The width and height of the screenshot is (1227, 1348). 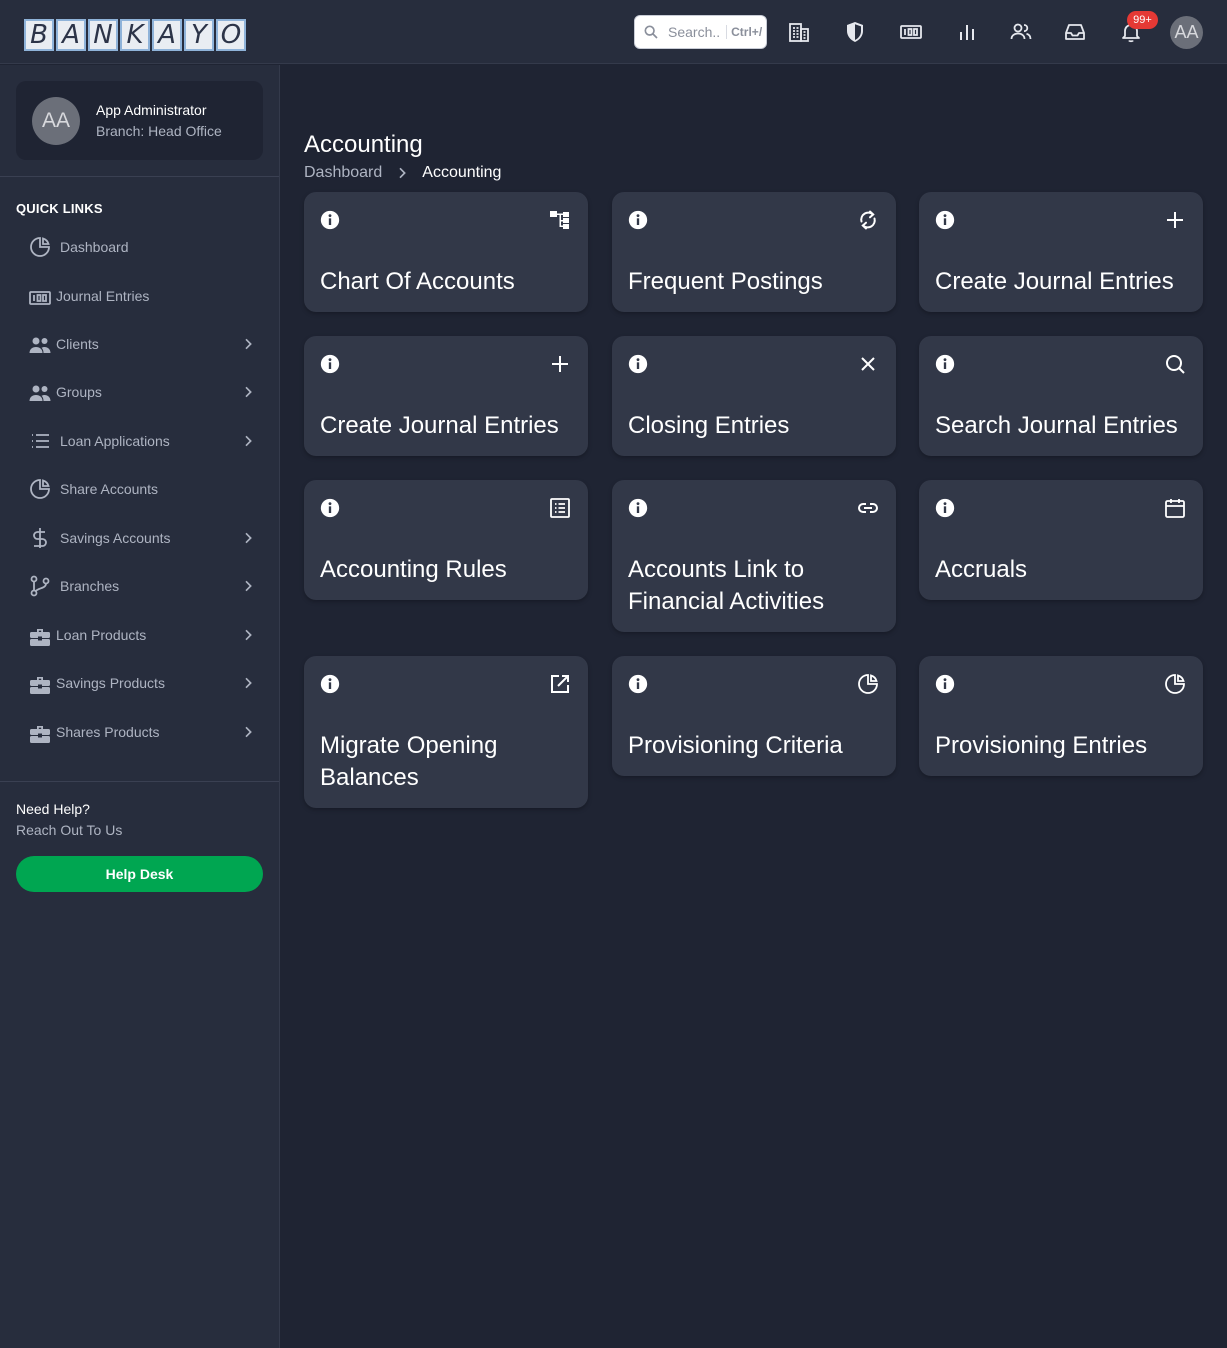 What do you see at coordinates (446, 540) in the screenshot?
I see `card-accounting-rules: Accounting Rules` at bounding box center [446, 540].